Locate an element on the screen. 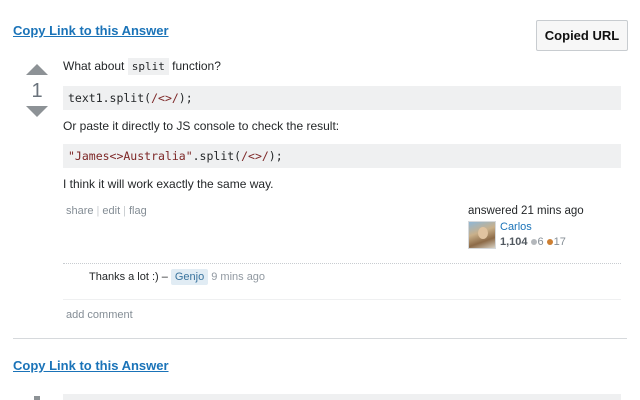 The image size is (640, 400). answer-intro-text-before: What about is located at coordinates (95, 66).